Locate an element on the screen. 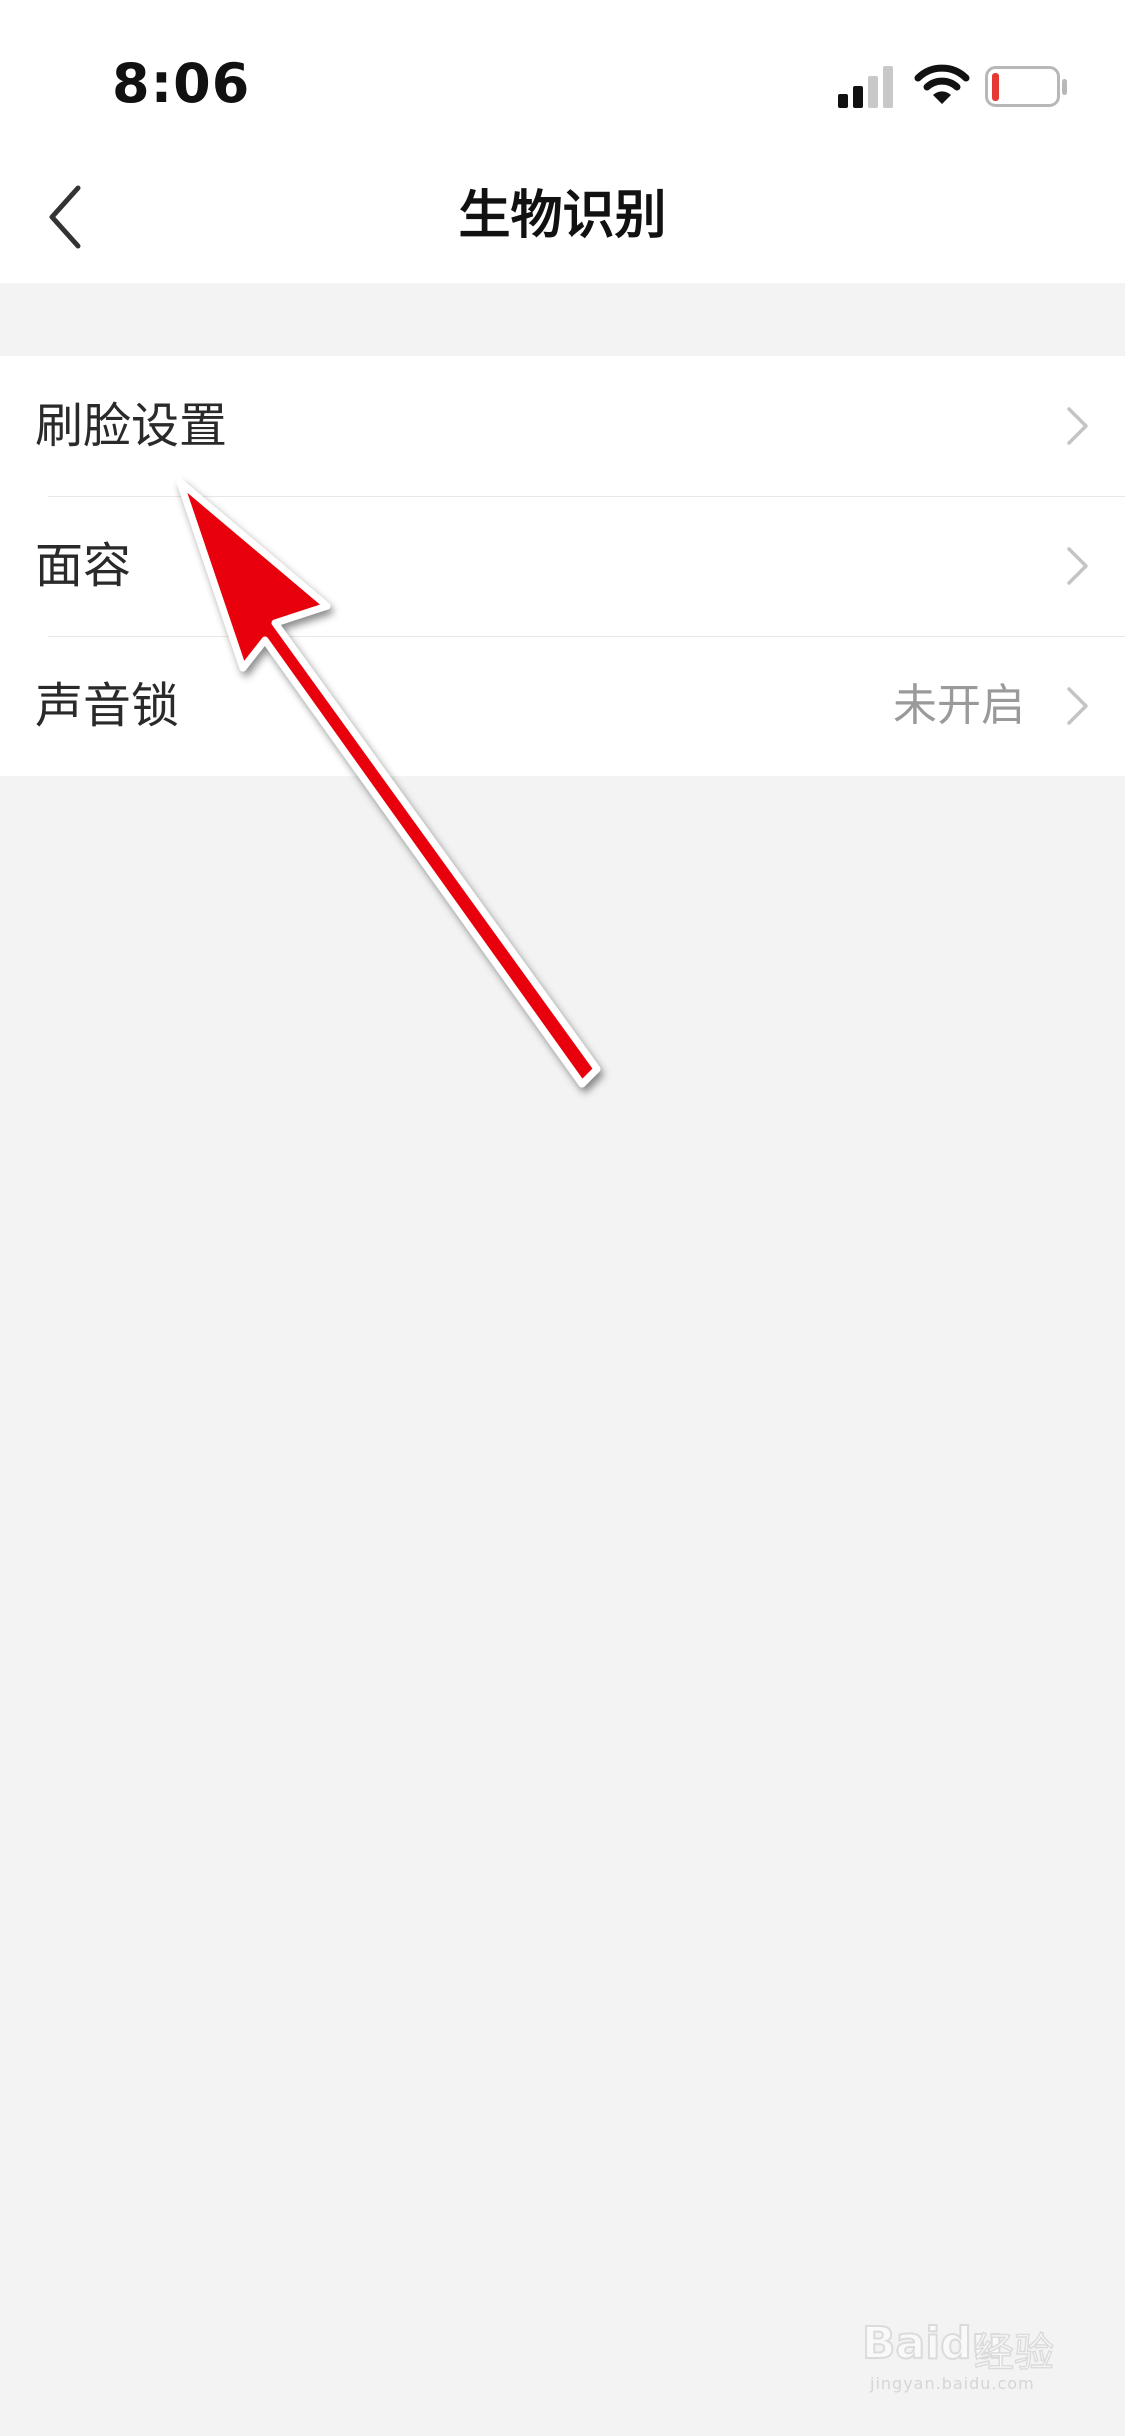 Image resolution: width=1125 pixels, height=2436 pixels. settings-item-voice-lock: 声音锁 未开启 is located at coordinates (562, 706).